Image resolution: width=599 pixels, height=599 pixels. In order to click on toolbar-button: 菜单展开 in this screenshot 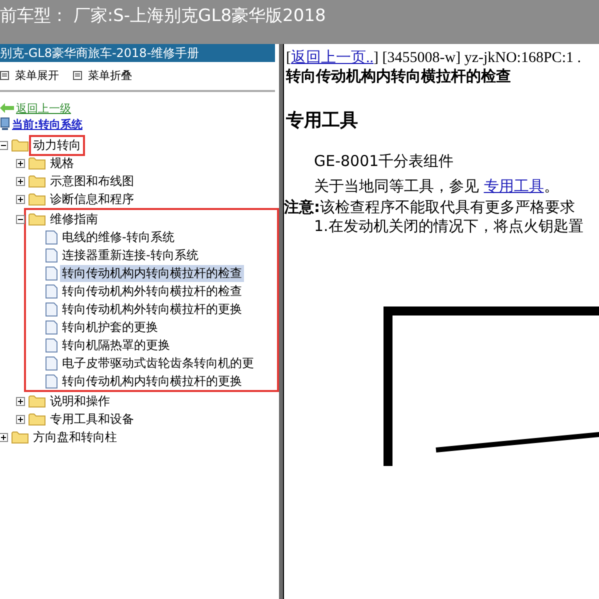, I will do `click(29, 75)`.